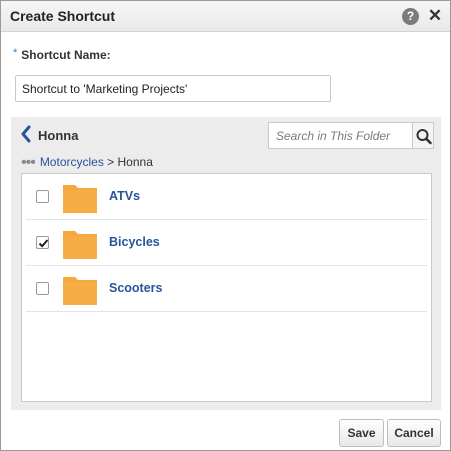 Image resolution: width=451 pixels, height=451 pixels. I want to click on back-chevron-icon, so click(26, 134).